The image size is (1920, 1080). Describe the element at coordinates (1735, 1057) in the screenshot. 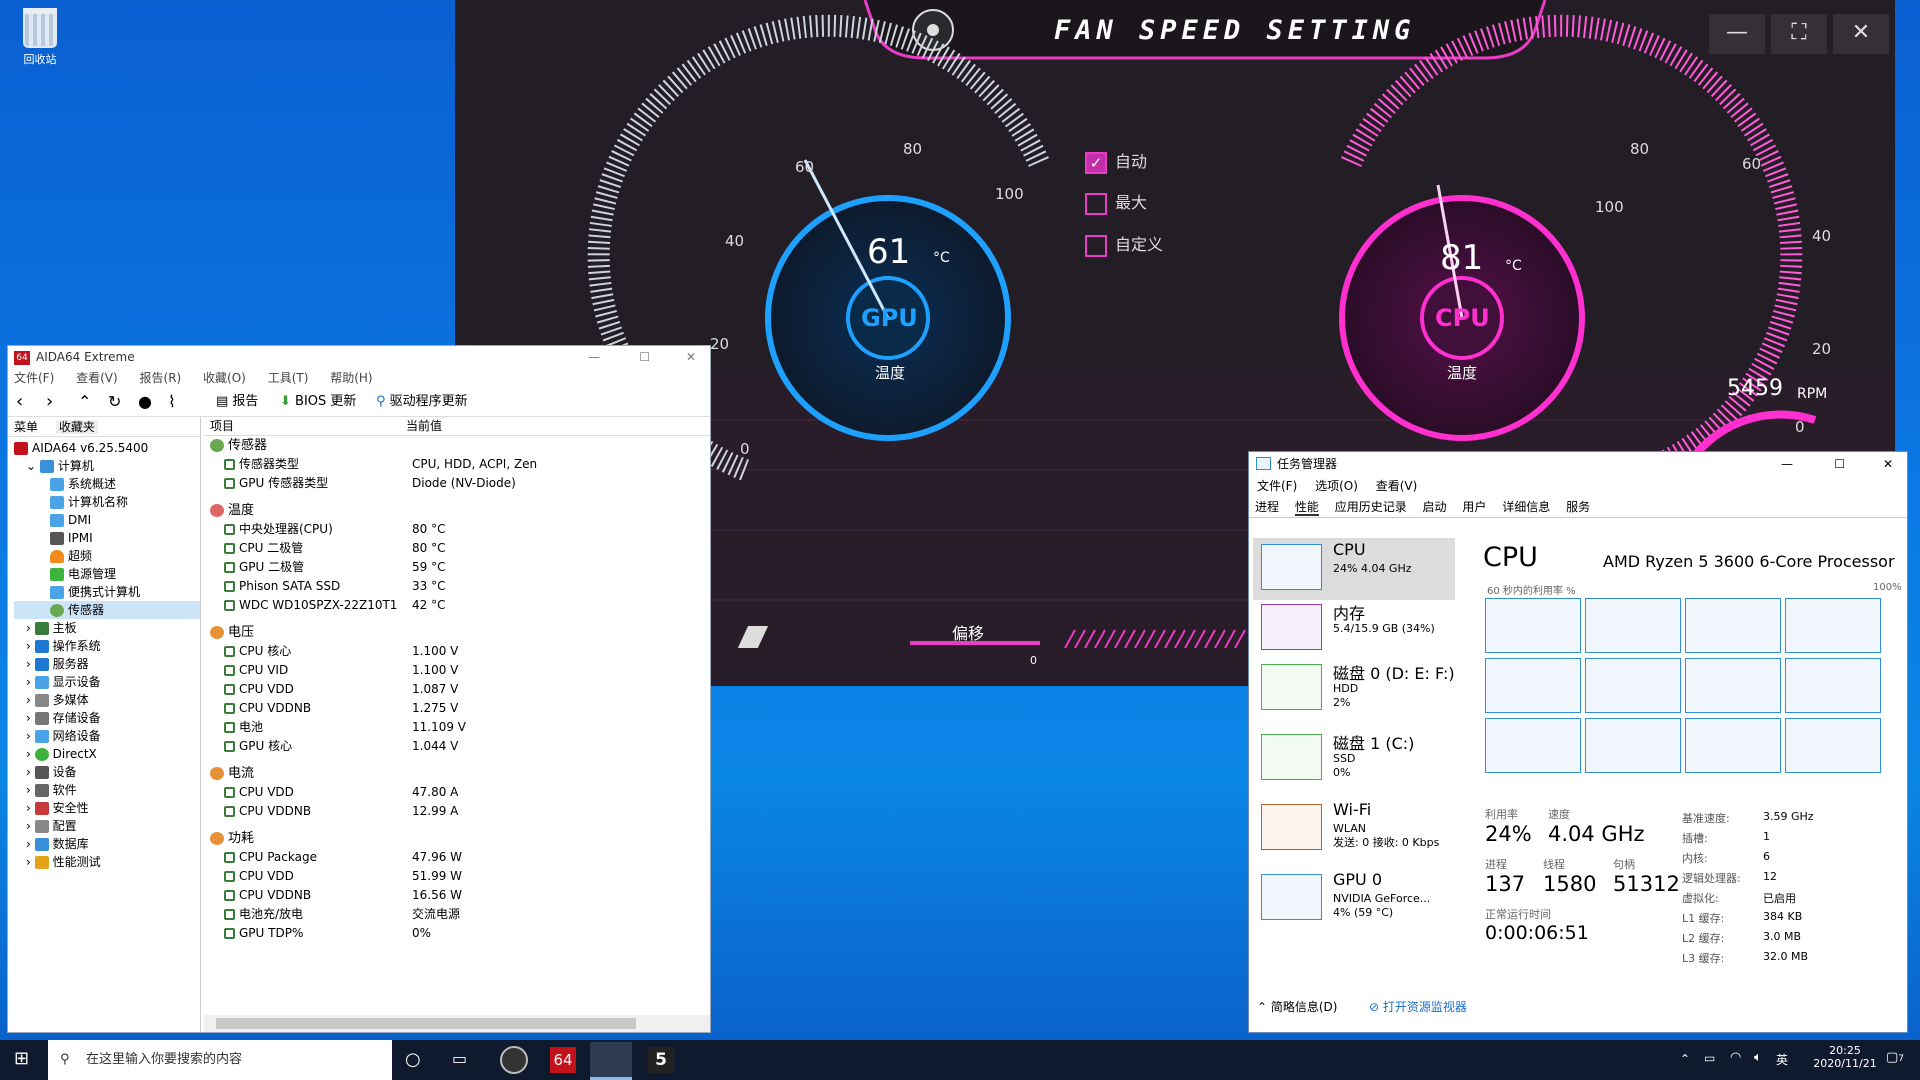

I see `wifi-tray-icon: ◠` at that location.